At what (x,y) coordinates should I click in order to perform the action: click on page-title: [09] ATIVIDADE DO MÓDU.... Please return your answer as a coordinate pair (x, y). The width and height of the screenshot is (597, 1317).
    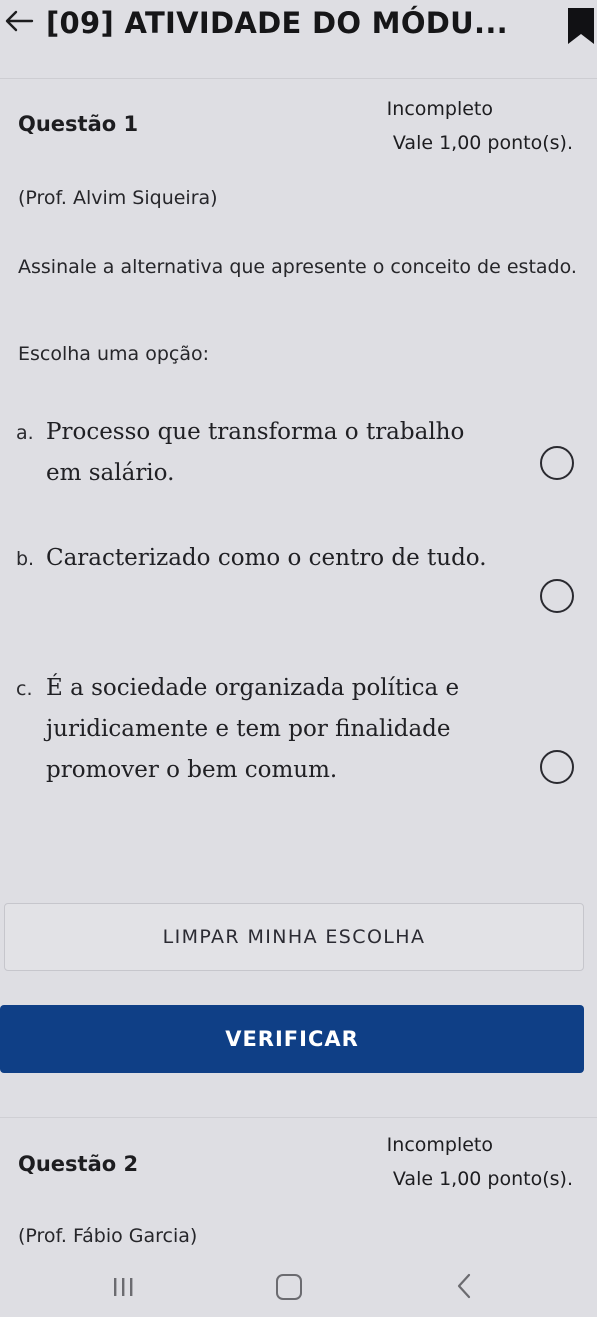
    Looking at the image, I should click on (277, 23).